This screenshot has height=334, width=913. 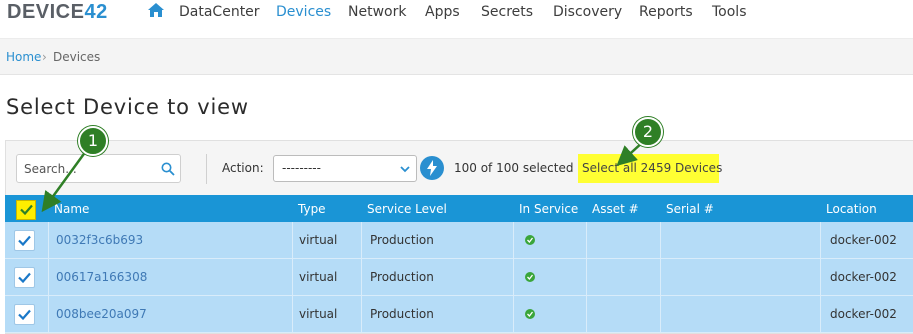 I want to click on annotation-marker-1: 1, so click(x=93, y=141).